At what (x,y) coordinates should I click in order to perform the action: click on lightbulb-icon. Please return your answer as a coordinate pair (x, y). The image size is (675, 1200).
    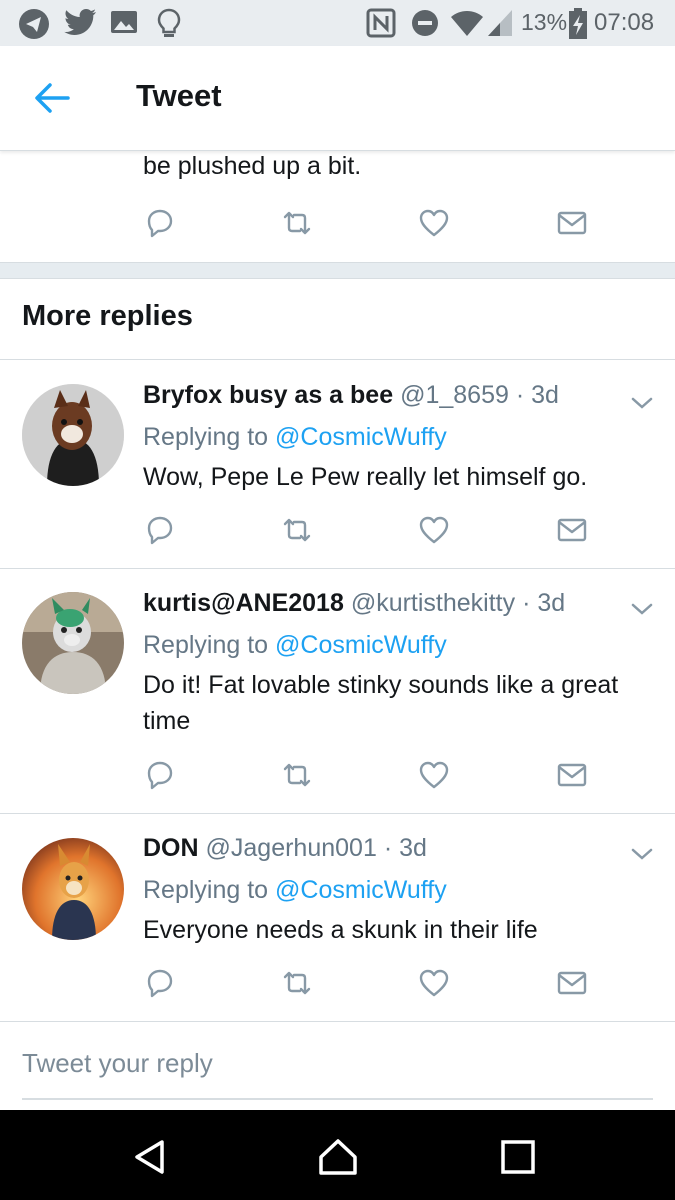
    Looking at the image, I should click on (169, 22).